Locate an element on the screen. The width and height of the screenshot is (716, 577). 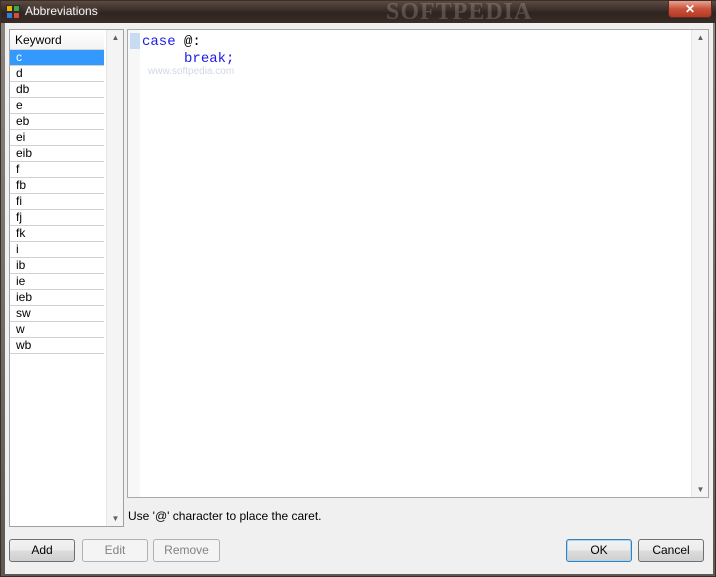
ok-button: OK is located at coordinates (599, 550).